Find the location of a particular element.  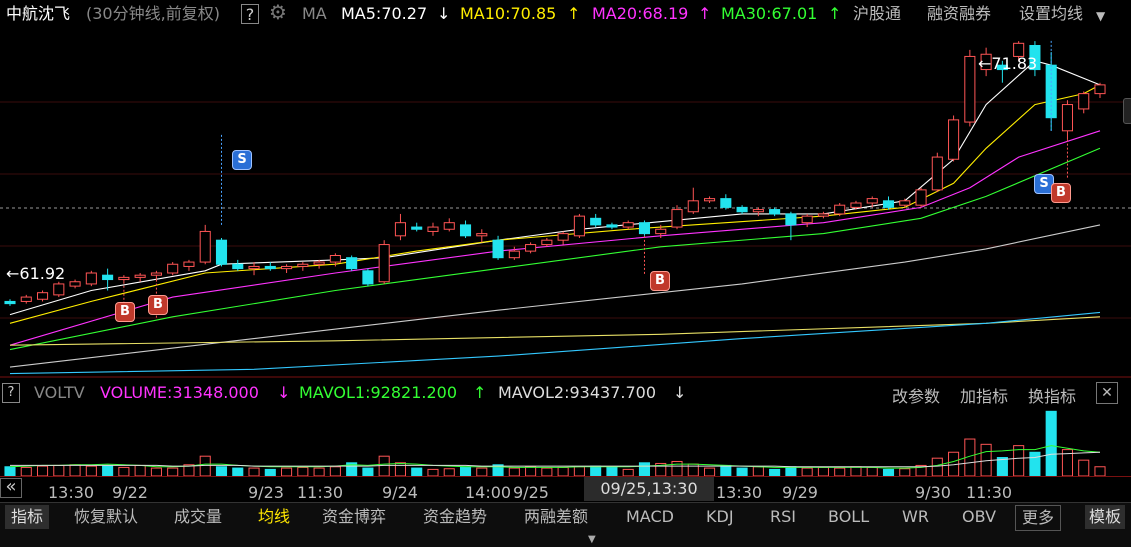

scroll-handle is located at coordinates (1127, 111).